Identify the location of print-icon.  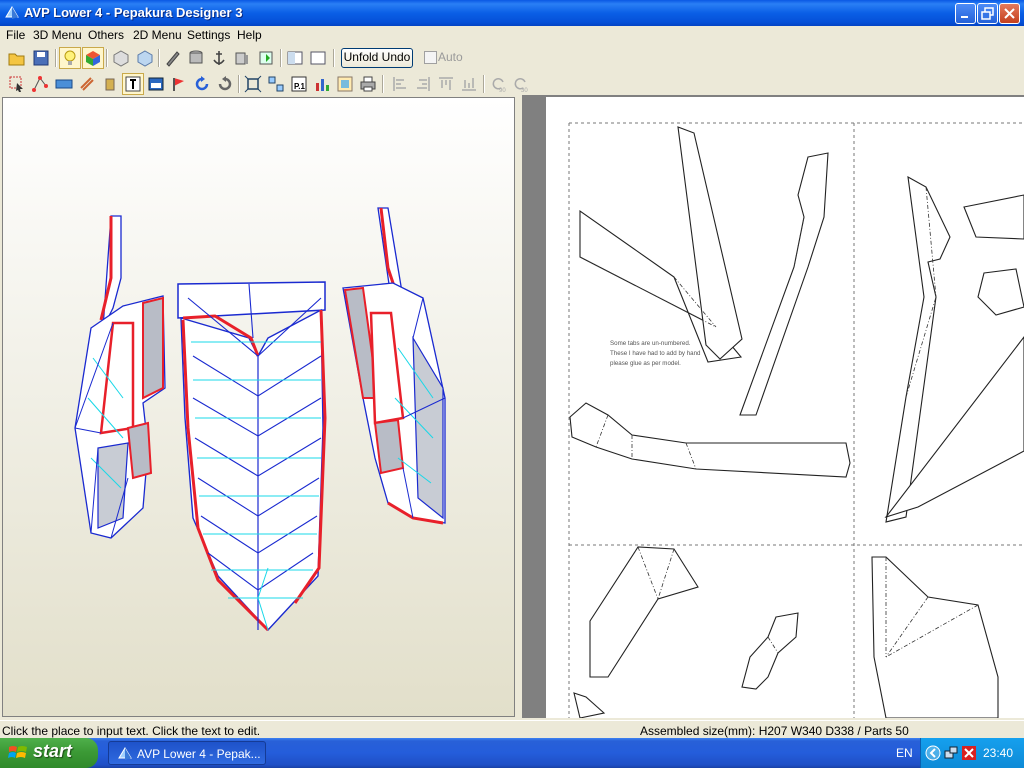
(368, 84).